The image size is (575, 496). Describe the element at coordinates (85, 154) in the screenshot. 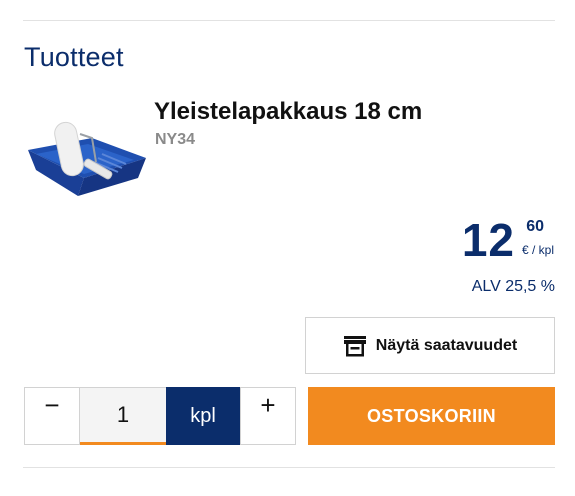

I see `paint-roller-tray-icon` at that location.